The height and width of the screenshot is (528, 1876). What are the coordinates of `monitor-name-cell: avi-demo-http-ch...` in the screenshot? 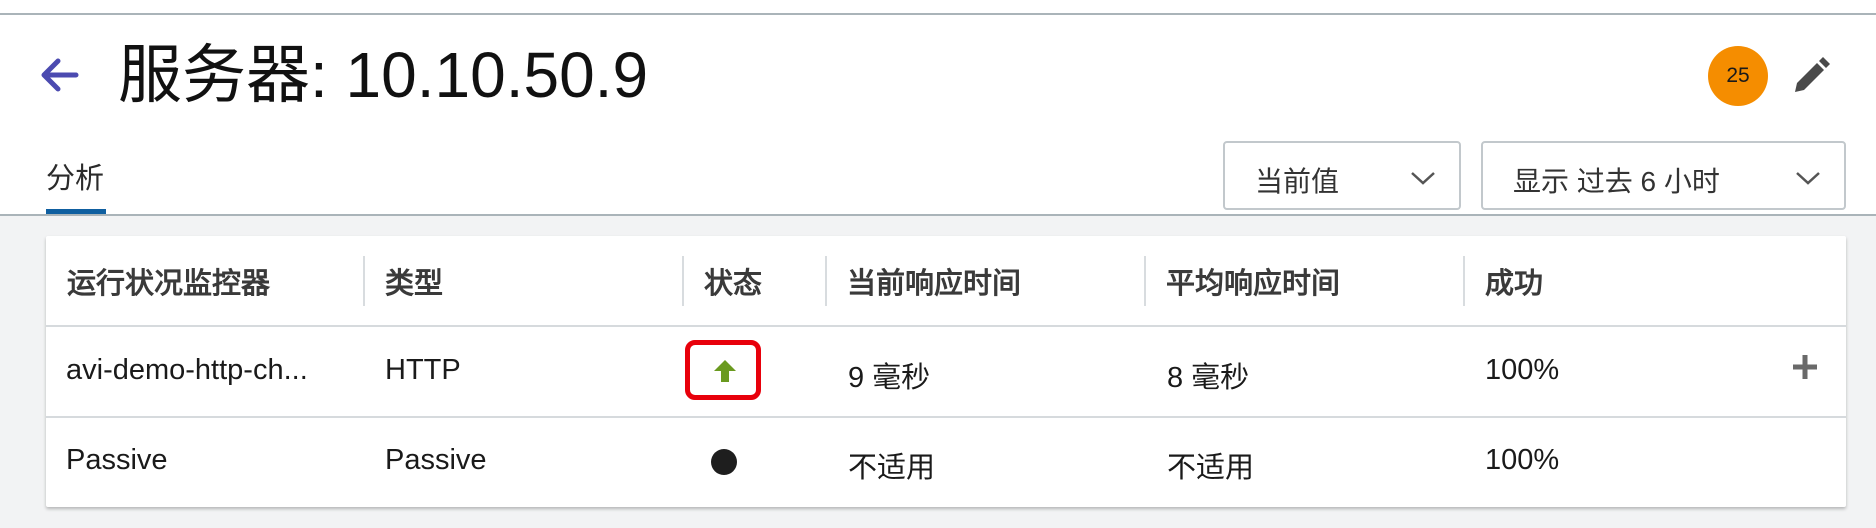 It's located at (187, 370).